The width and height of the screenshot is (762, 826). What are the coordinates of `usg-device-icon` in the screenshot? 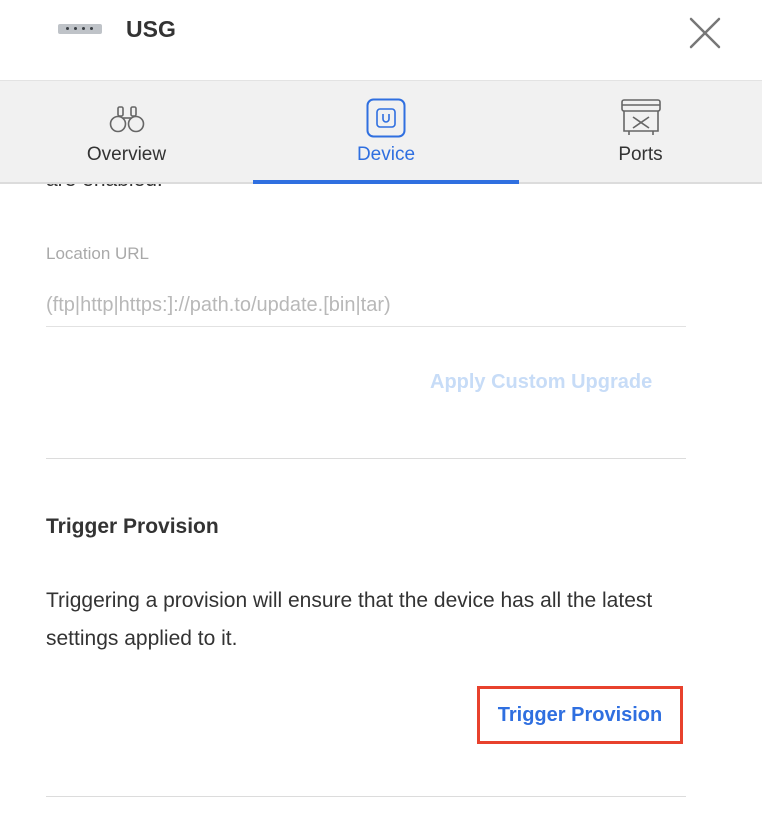 It's located at (80, 29).